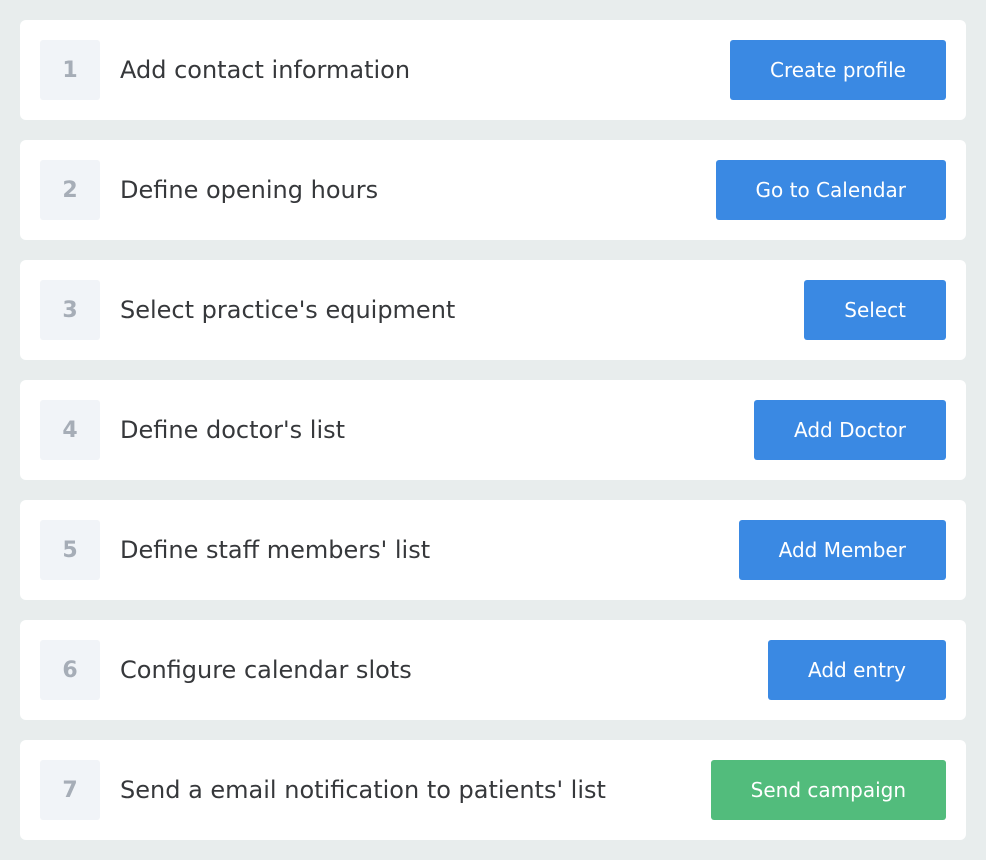 Image resolution: width=986 pixels, height=860 pixels. Describe the element at coordinates (70, 550) in the screenshot. I see `step-number-badge: 5` at that location.